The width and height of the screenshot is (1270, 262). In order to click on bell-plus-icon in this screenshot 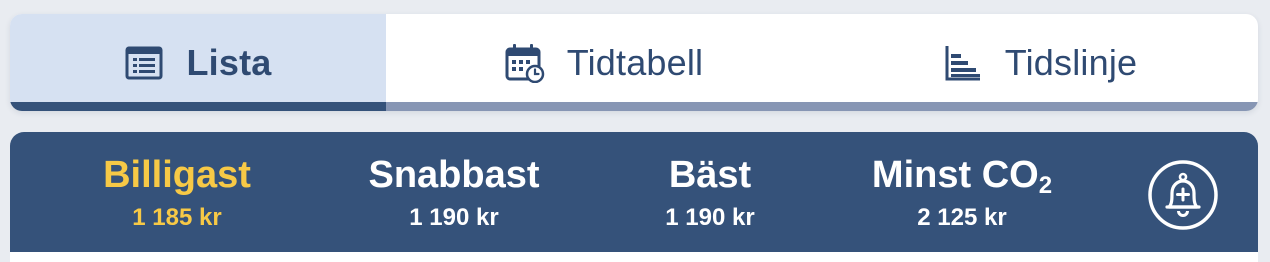, I will do `click(1183, 197)`.